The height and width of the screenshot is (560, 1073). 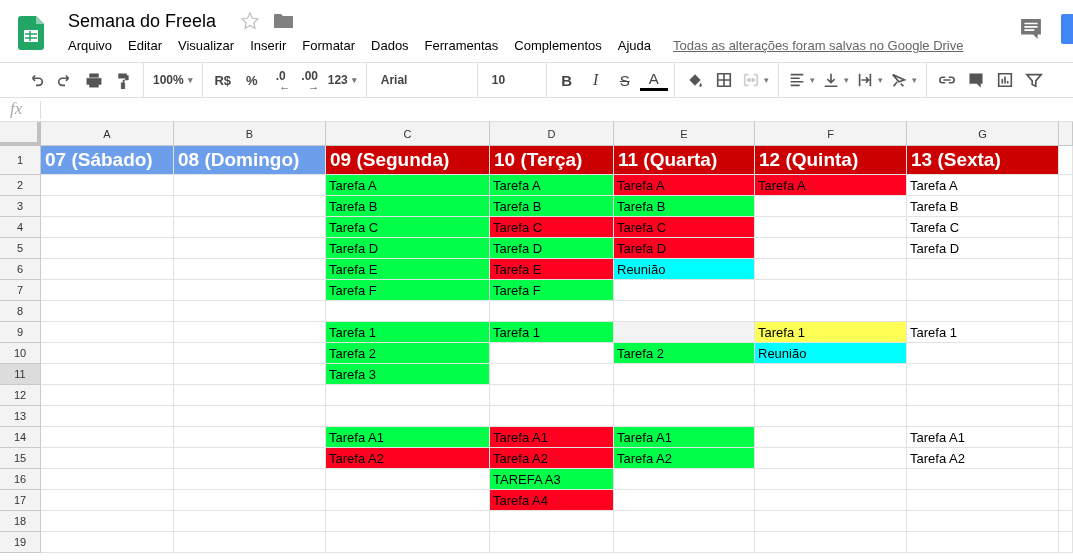 I want to click on format-button: %, so click(x=251, y=80).